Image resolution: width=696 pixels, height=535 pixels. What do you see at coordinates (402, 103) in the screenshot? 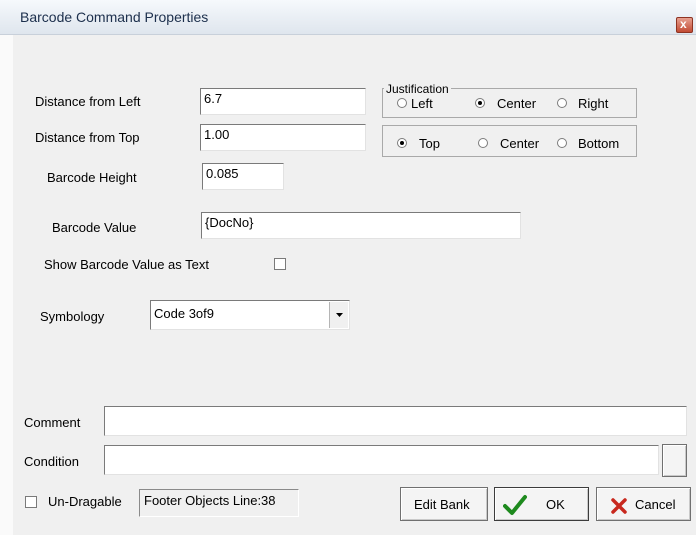
I see `radio-left` at bounding box center [402, 103].